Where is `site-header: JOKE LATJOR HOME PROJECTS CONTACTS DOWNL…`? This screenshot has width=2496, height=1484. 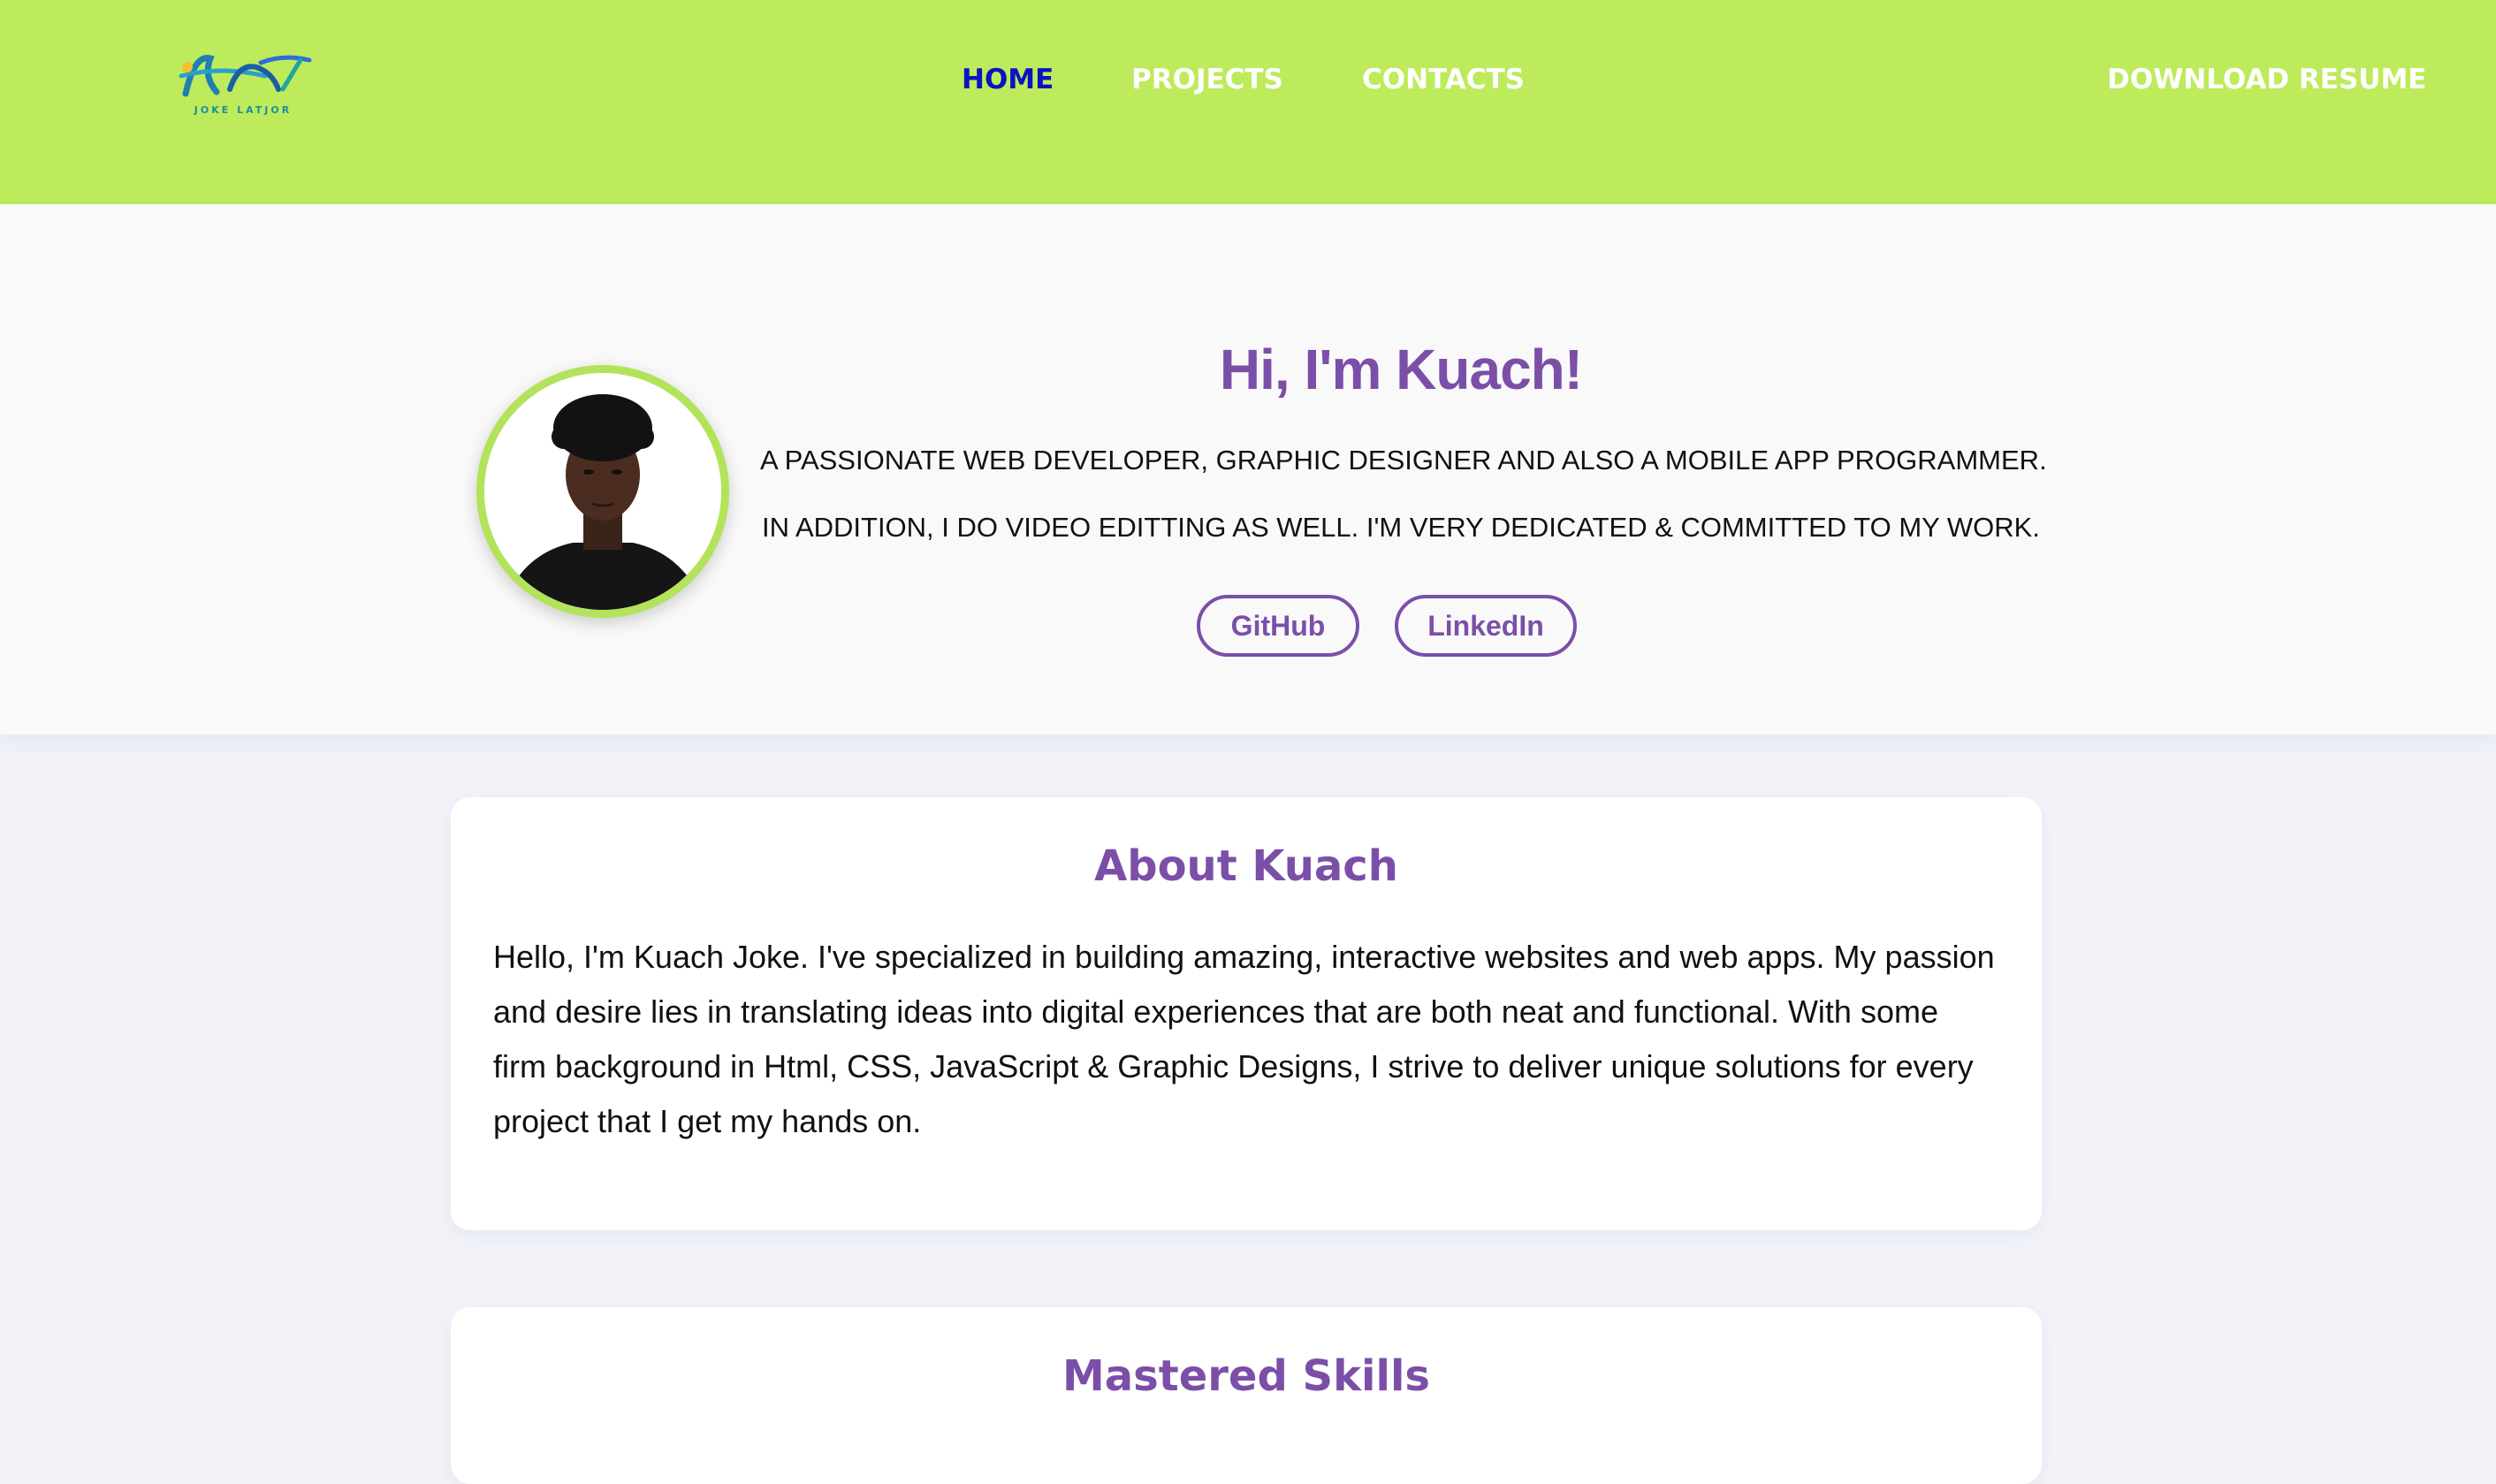 site-header: JOKE LATJOR HOME PROJECTS CONTACTS DOWNL… is located at coordinates (1248, 102).